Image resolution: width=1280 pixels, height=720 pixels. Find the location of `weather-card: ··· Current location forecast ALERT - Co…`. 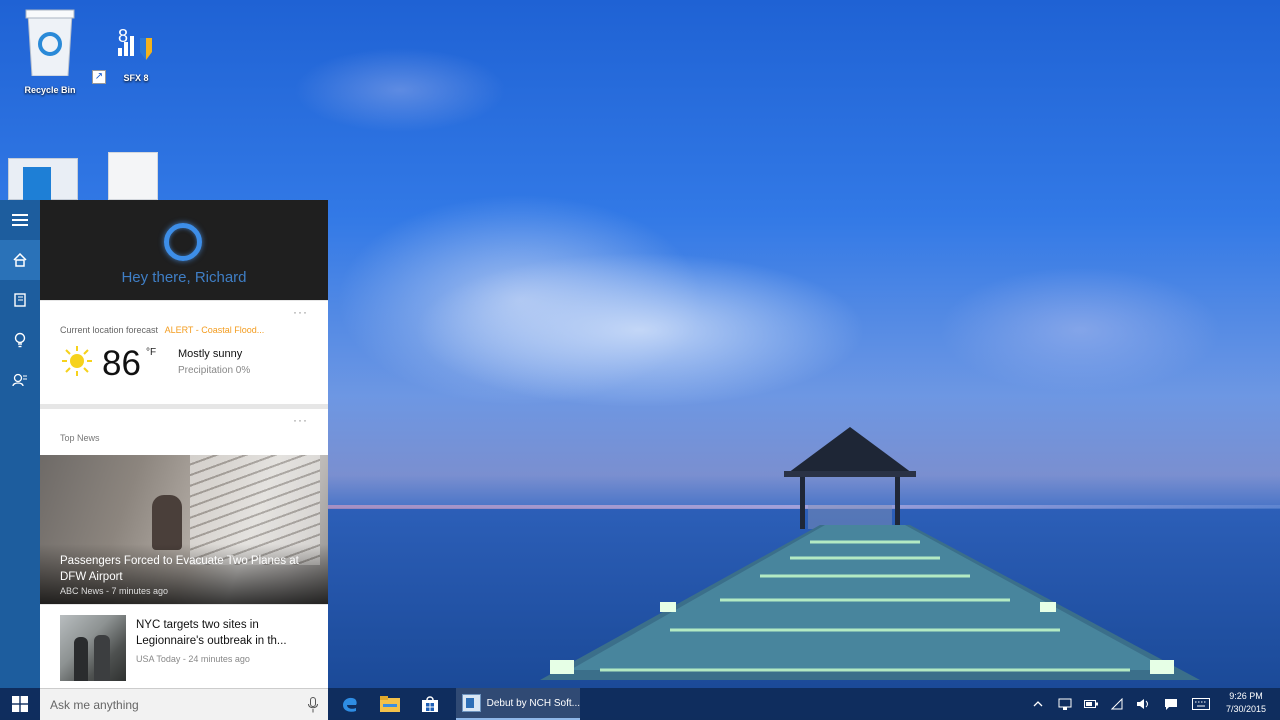

weather-card: ··· Current location forecast ALERT - Co… is located at coordinates (184, 352).